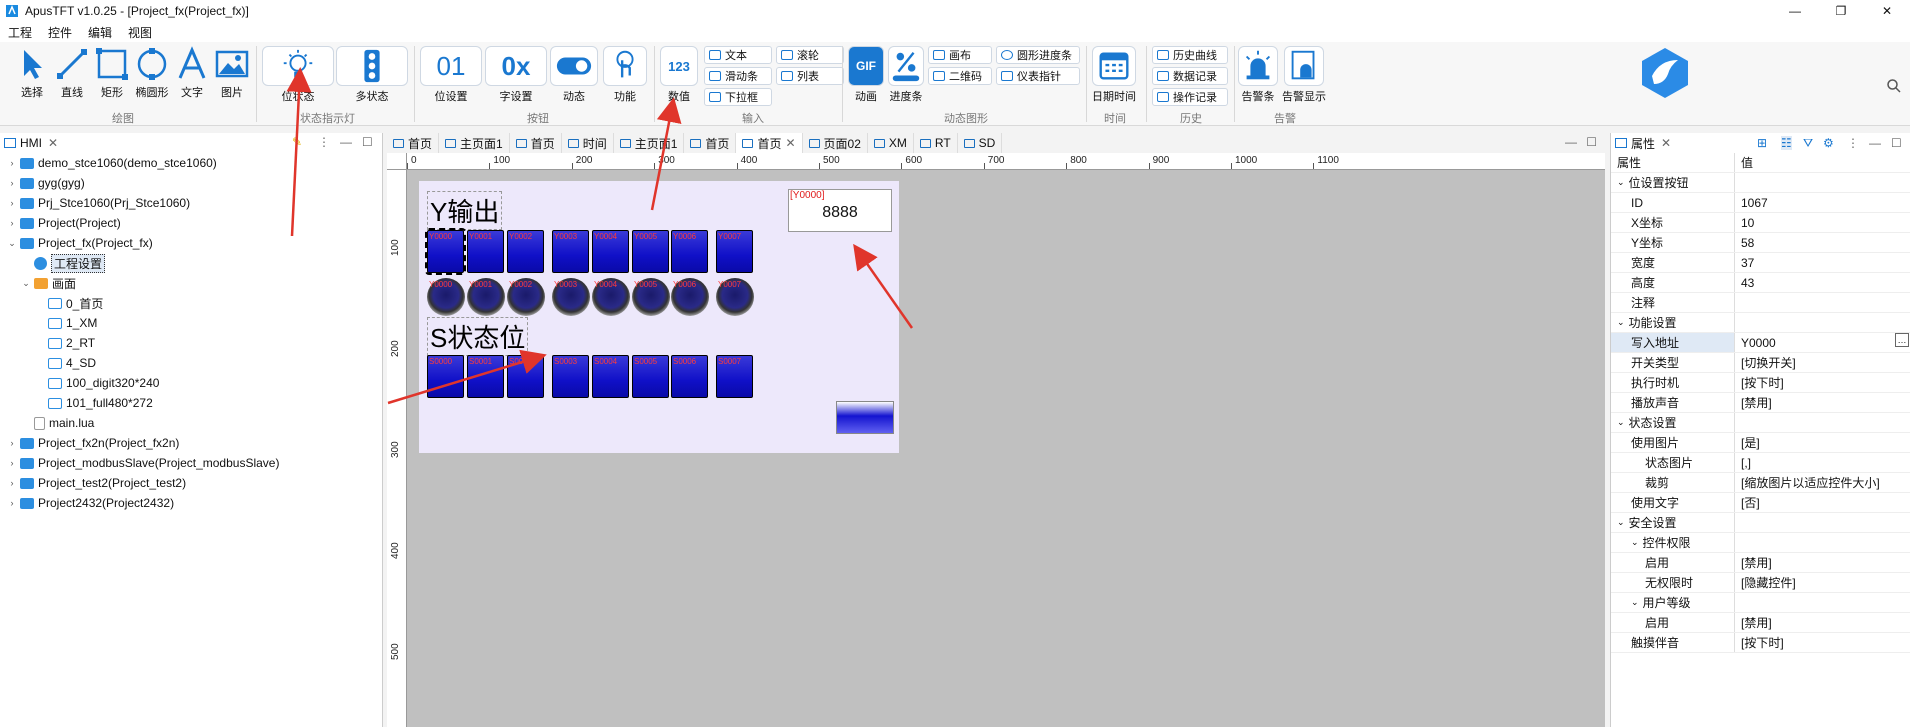  I want to click on y-output-button: Y0000, so click(445, 251).